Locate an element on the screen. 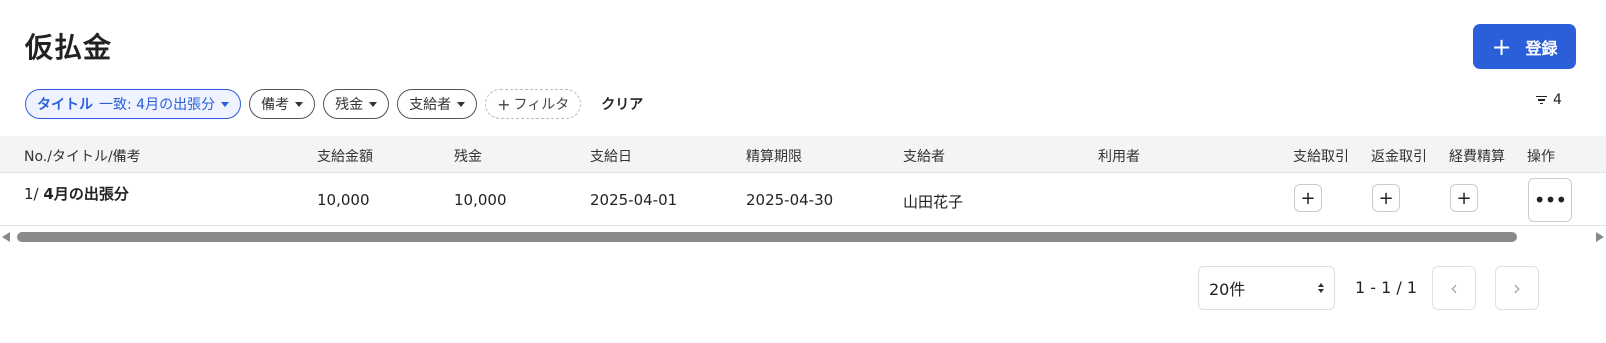 The image size is (1606, 343). scroll-left-arrow-icon is located at coordinates (6, 237).